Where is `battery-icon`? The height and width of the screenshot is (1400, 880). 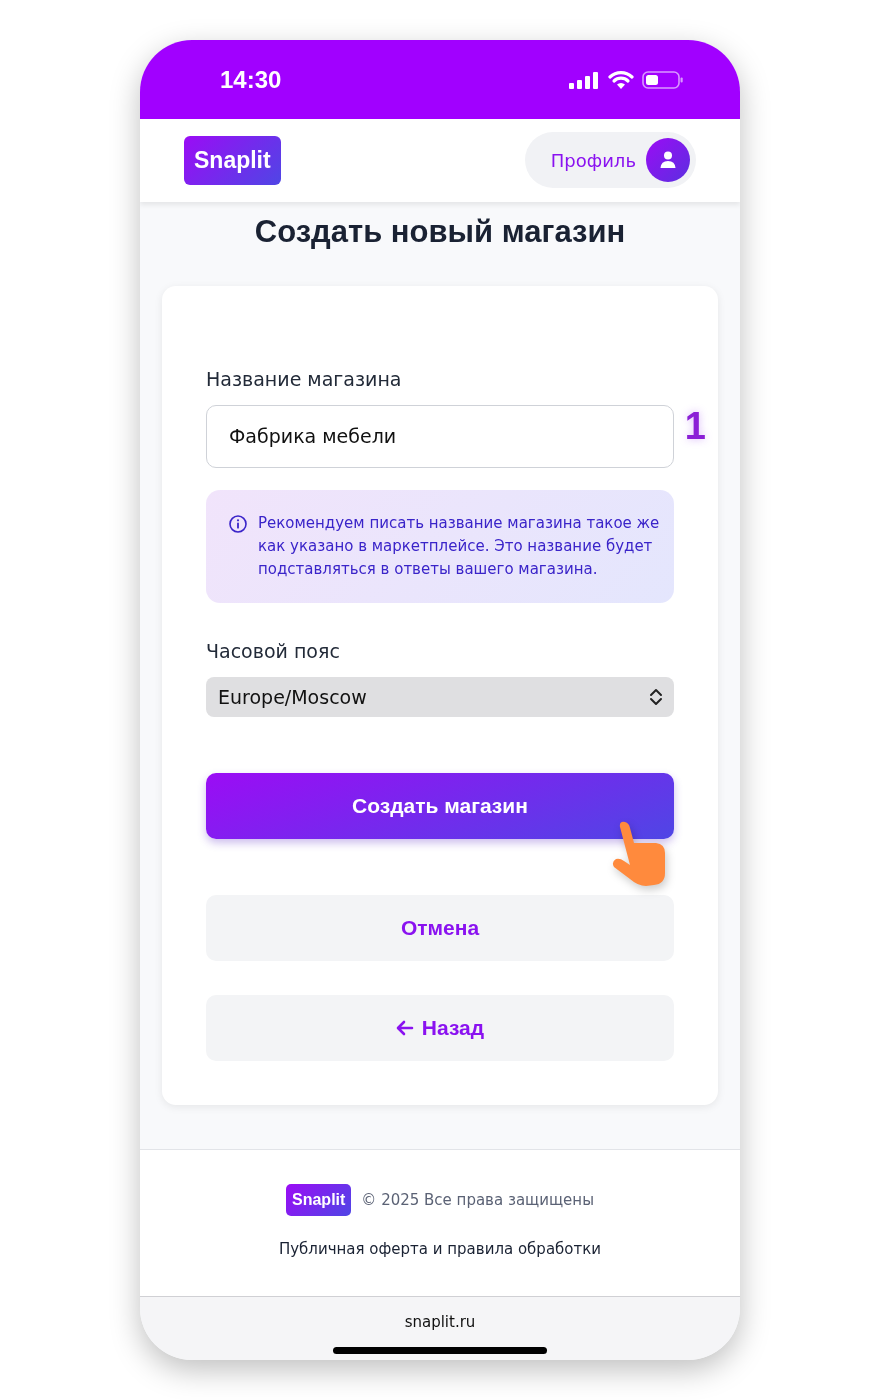 battery-icon is located at coordinates (663, 79).